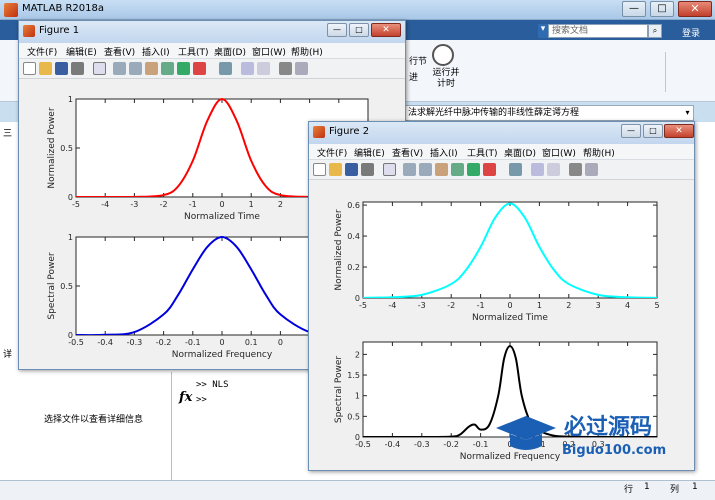  I want to click on details-placeholder-text: 选择文件以查看详细信息, so click(94, 420).